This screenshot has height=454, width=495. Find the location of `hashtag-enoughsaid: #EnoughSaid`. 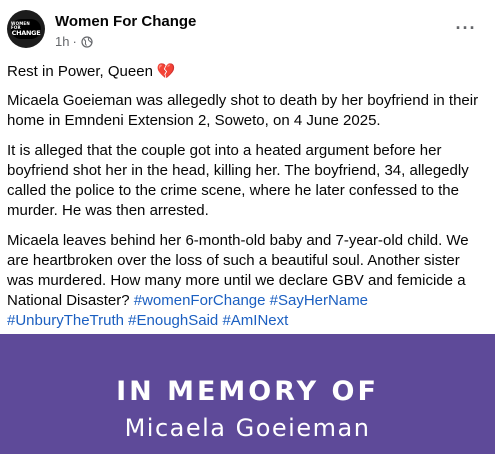

hashtag-enoughsaid: #EnoughSaid is located at coordinates (173, 320).